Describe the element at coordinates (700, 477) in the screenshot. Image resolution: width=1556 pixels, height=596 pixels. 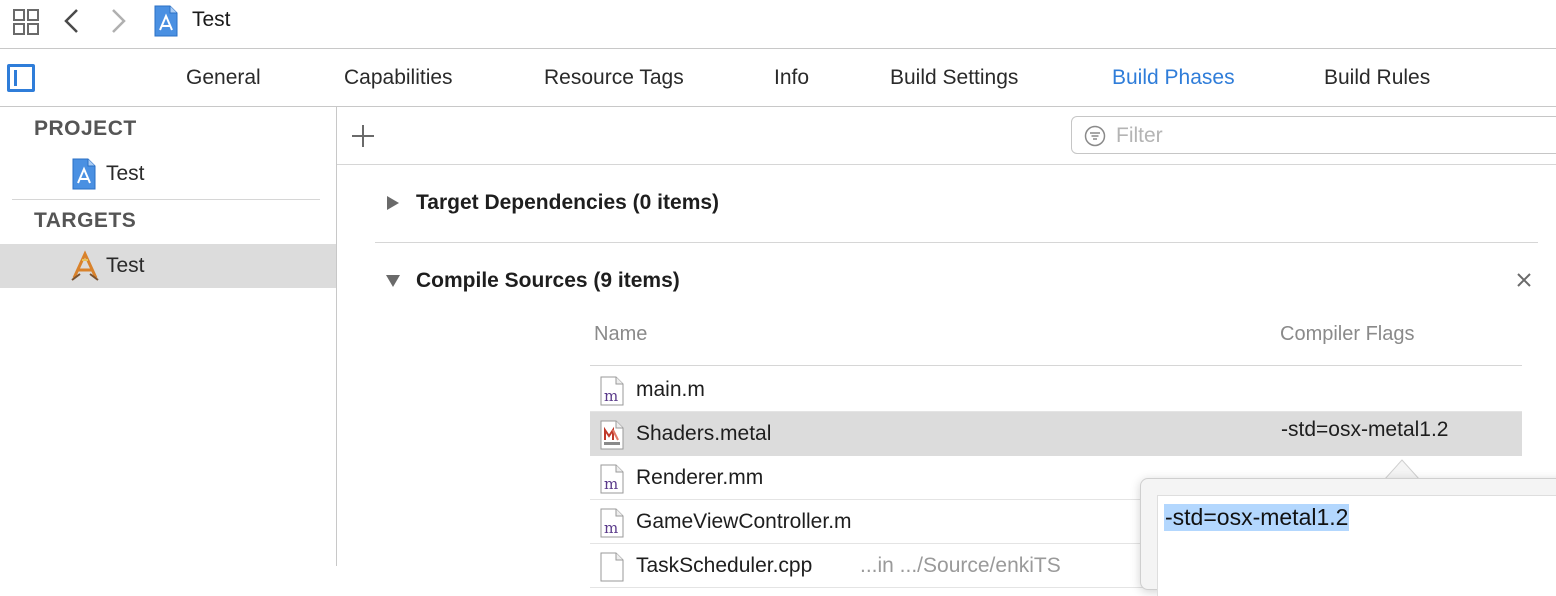
I see `file-name: Renderer.mm` at that location.